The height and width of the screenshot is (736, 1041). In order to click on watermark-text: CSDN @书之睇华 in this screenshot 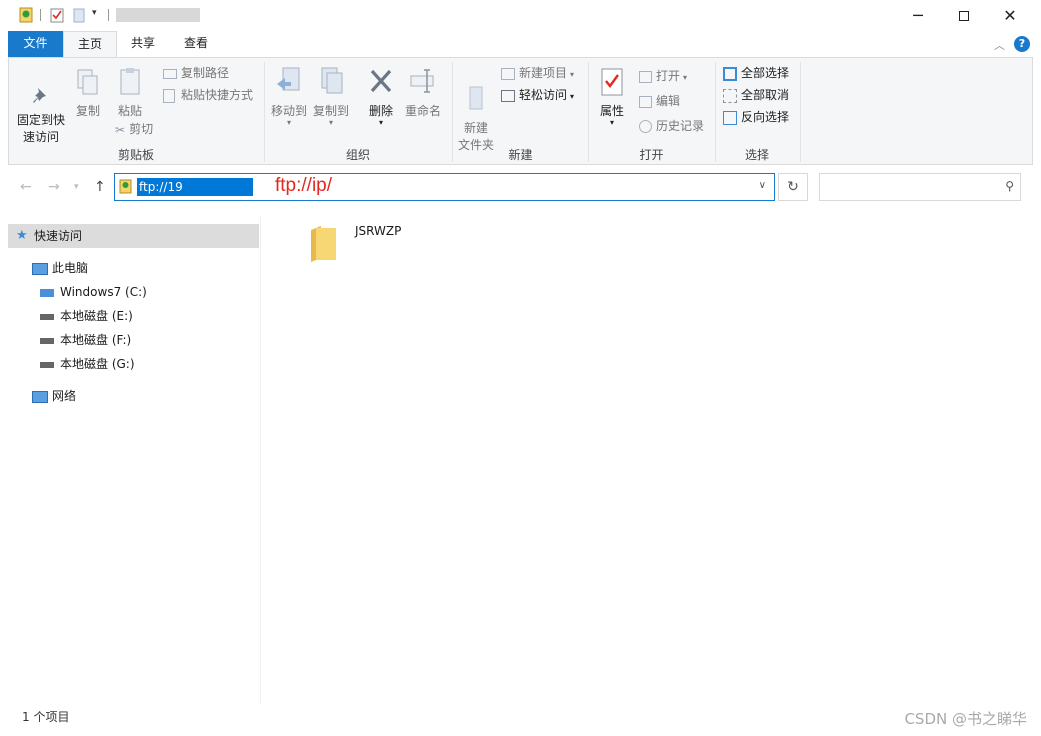, I will do `click(965, 719)`.